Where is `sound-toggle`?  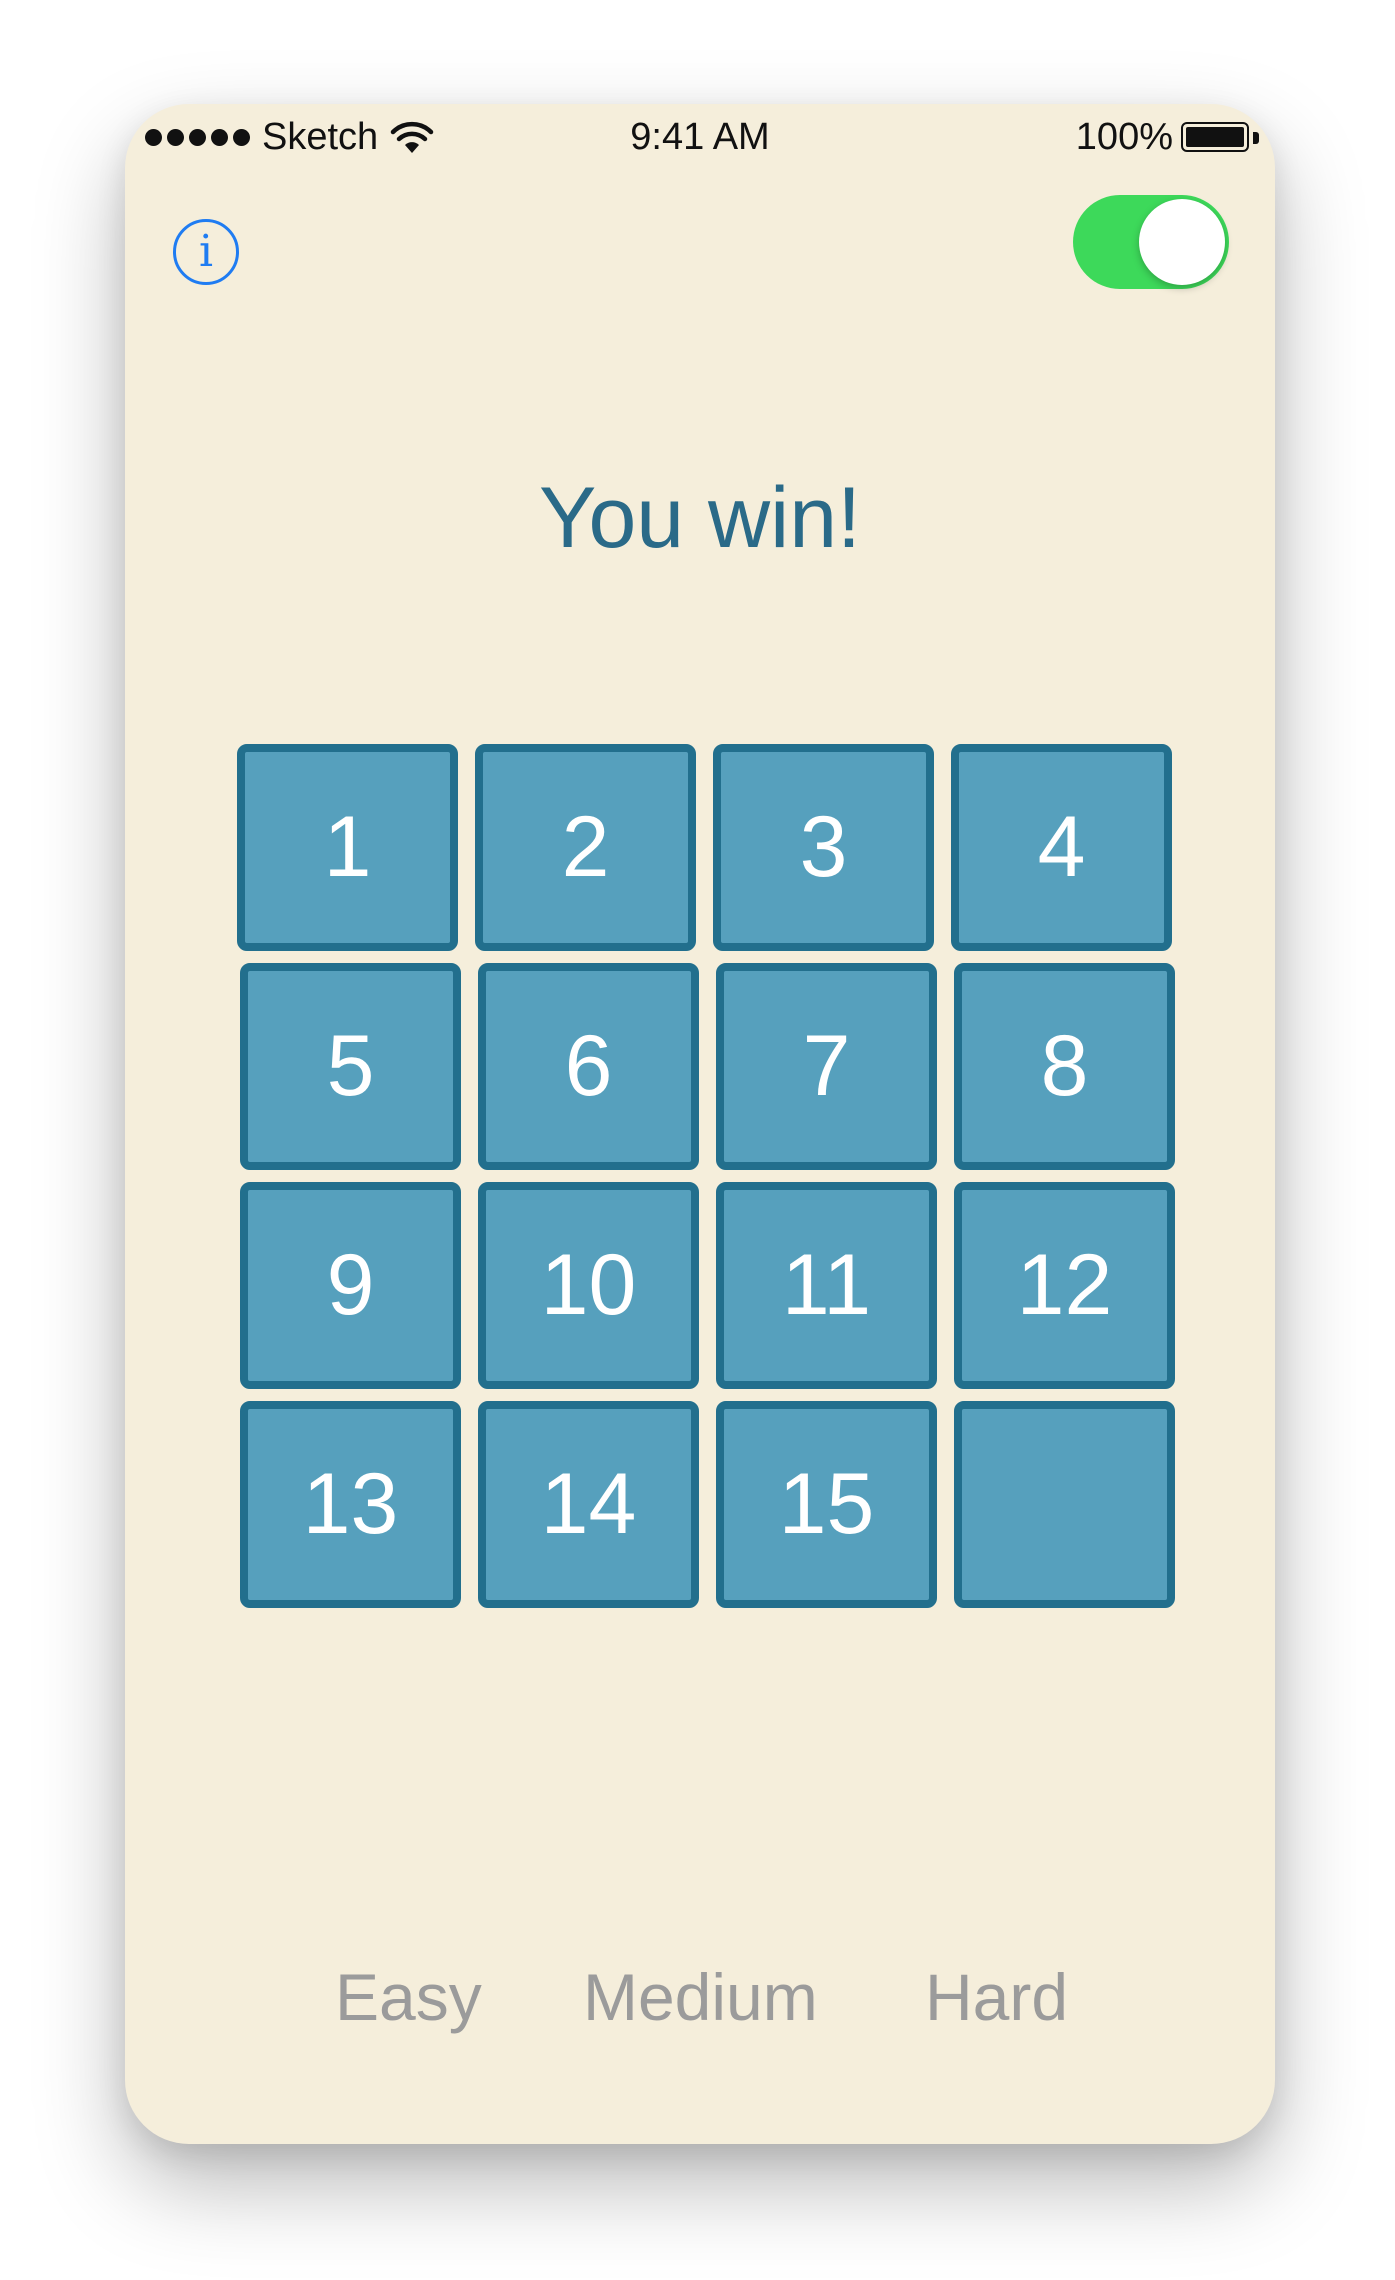
sound-toggle is located at coordinates (1151, 242).